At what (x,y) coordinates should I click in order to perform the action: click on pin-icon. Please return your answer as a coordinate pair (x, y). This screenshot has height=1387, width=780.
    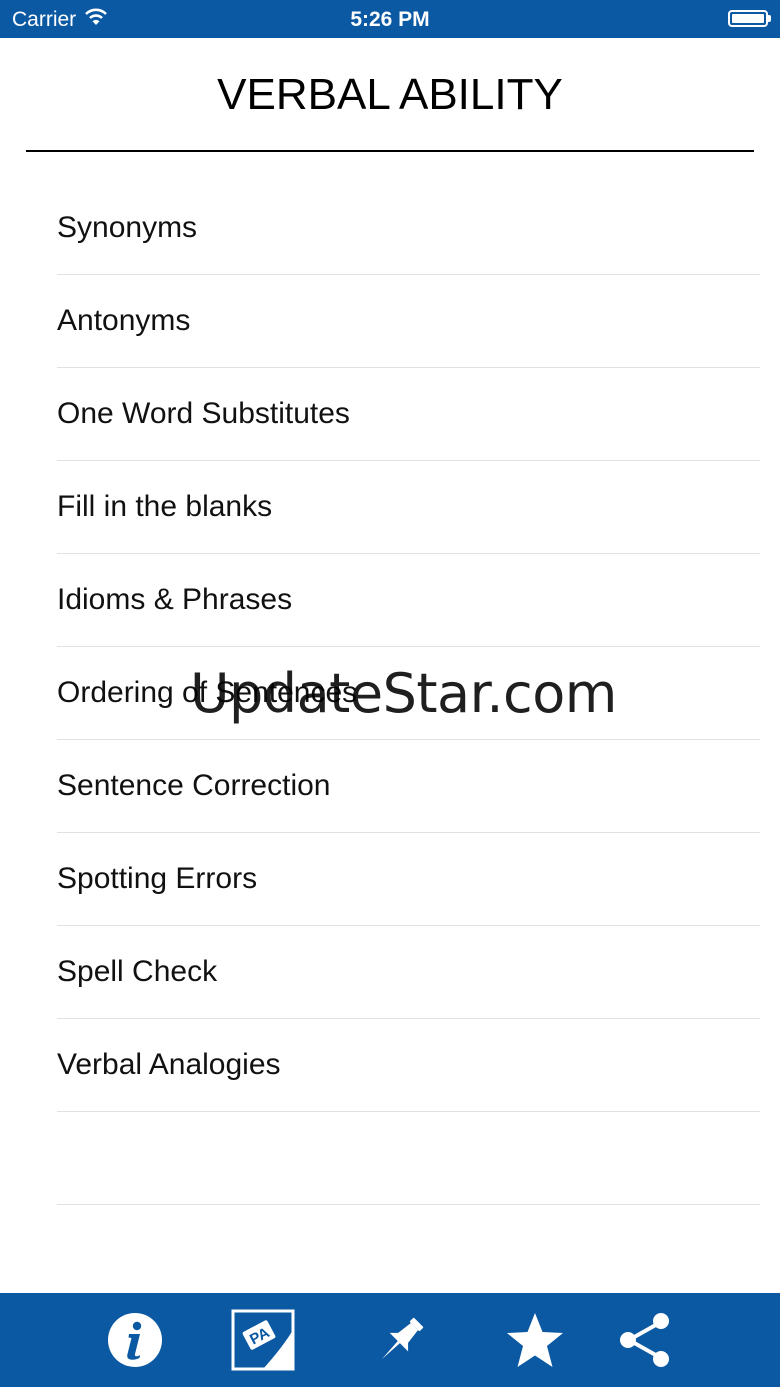
    Looking at the image, I should click on (401, 1340).